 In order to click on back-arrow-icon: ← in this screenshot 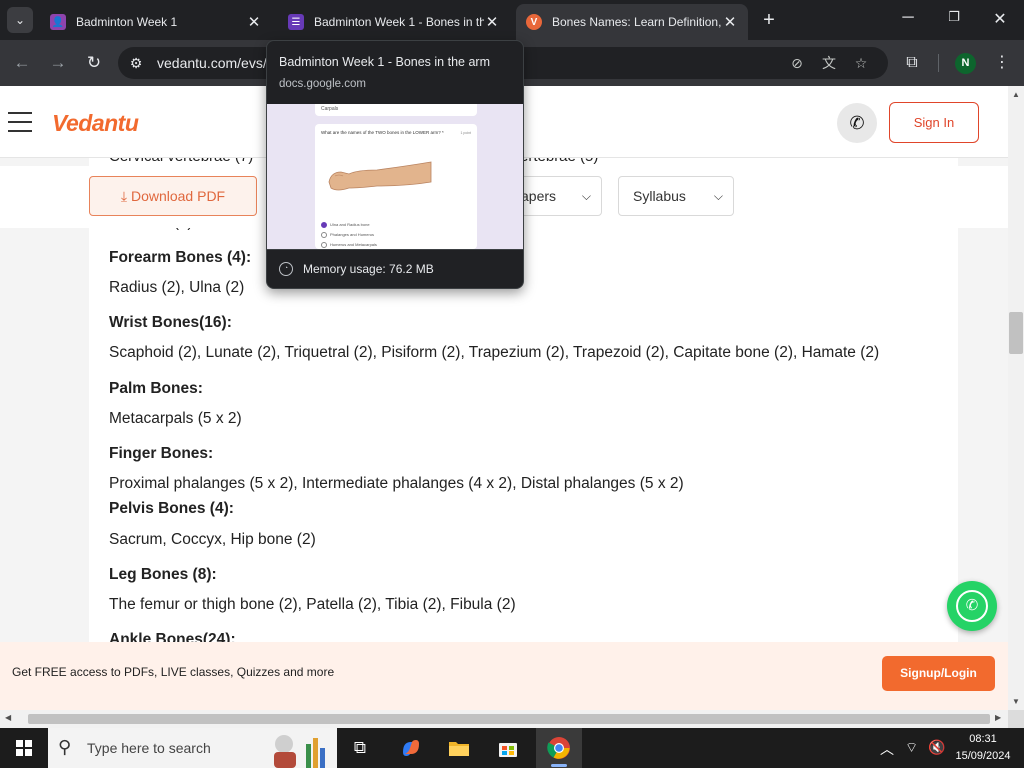, I will do `click(22, 63)`.